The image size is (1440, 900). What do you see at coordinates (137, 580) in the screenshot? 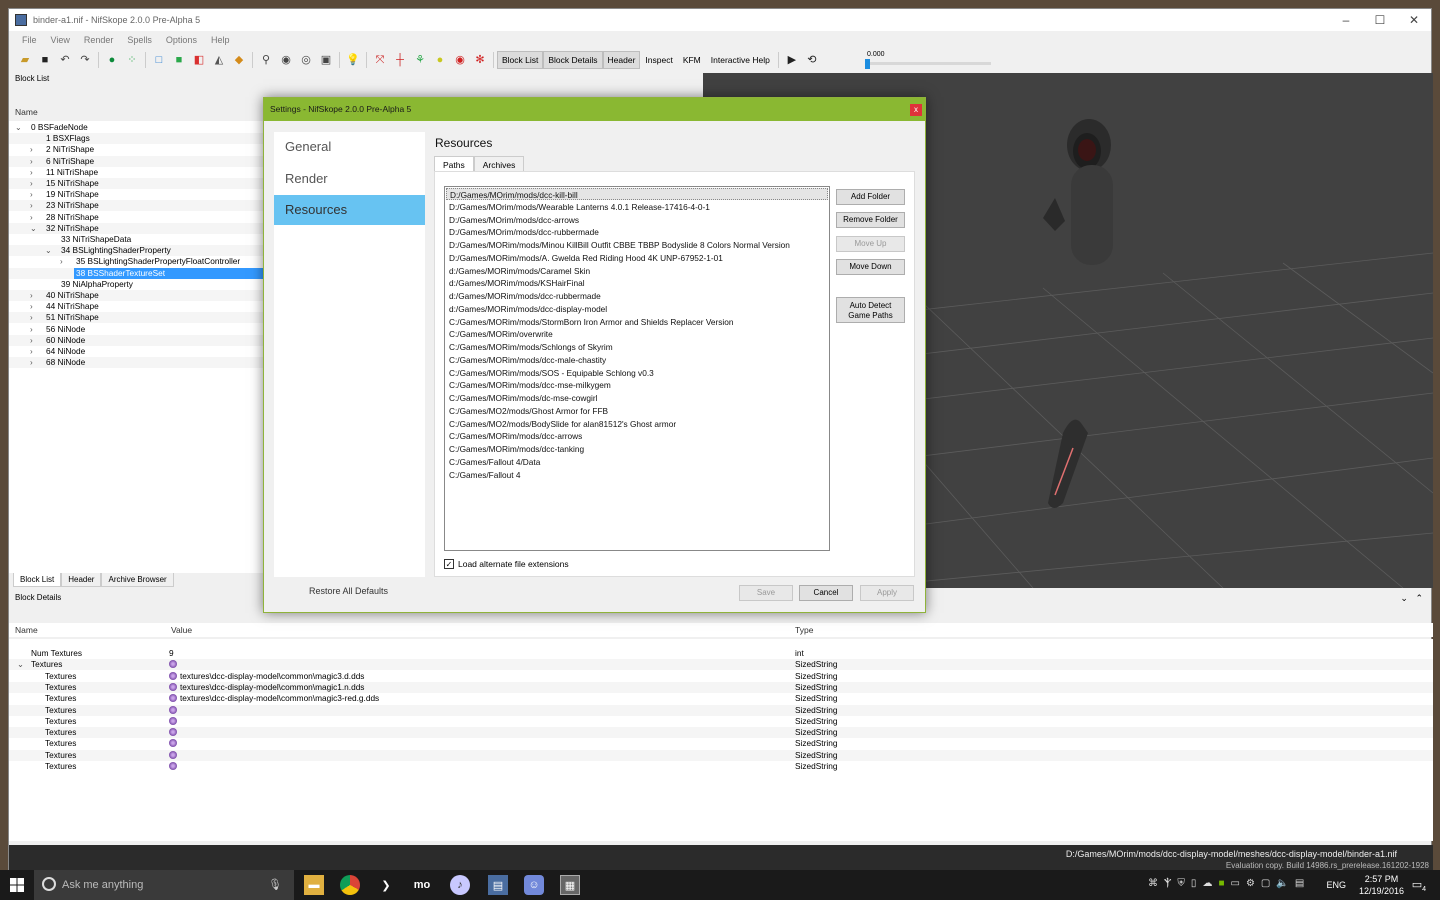
I see `tab-archive-browser: Archive Browser` at bounding box center [137, 580].